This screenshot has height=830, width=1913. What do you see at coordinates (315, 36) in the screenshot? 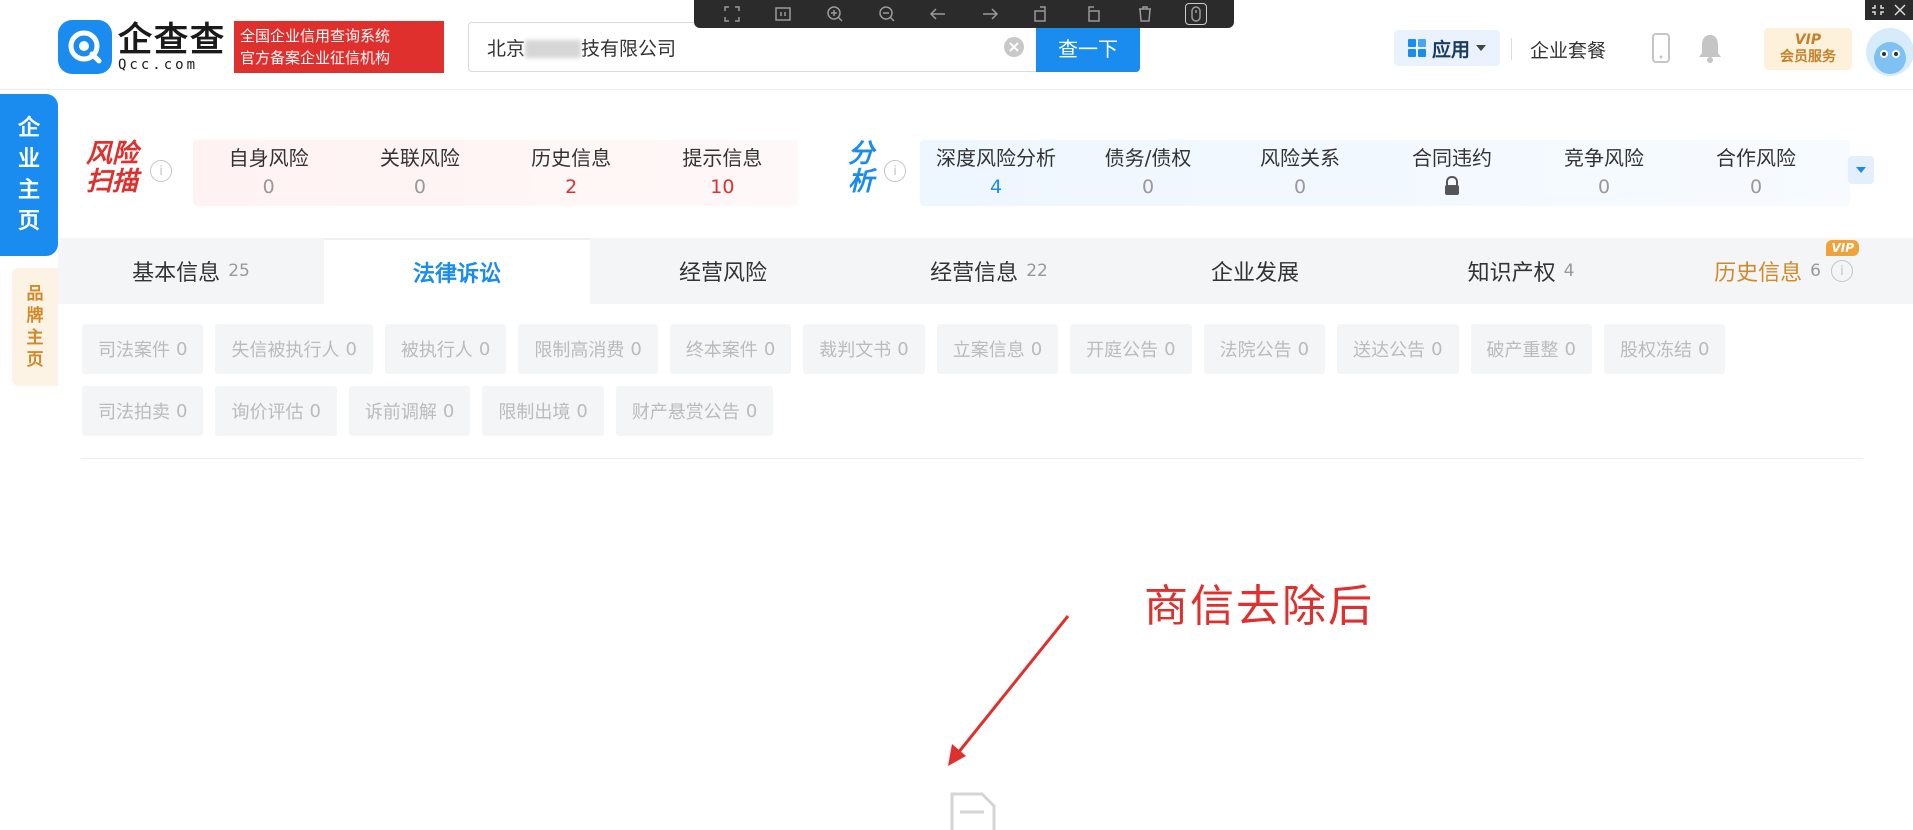
I see `badge-line-1: 全国企业信用查询系统` at bounding box center [315, 36].